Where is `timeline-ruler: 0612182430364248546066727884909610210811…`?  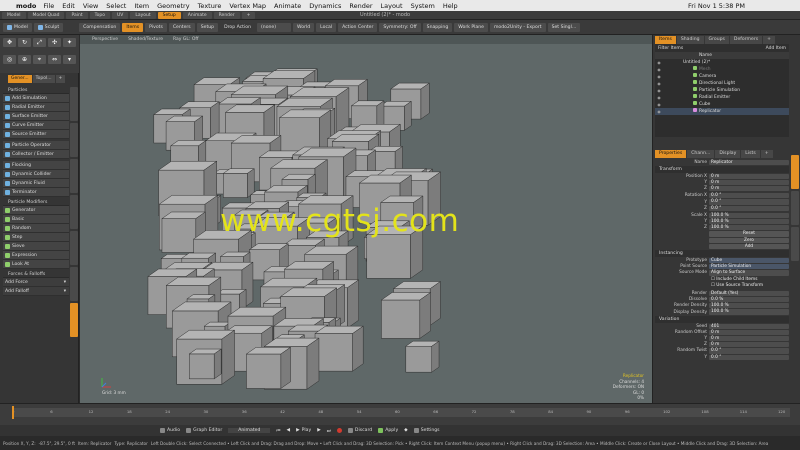
timeline-ruler: 0612182430364248546066727884909610210811… is located at coordinates (401, 412).